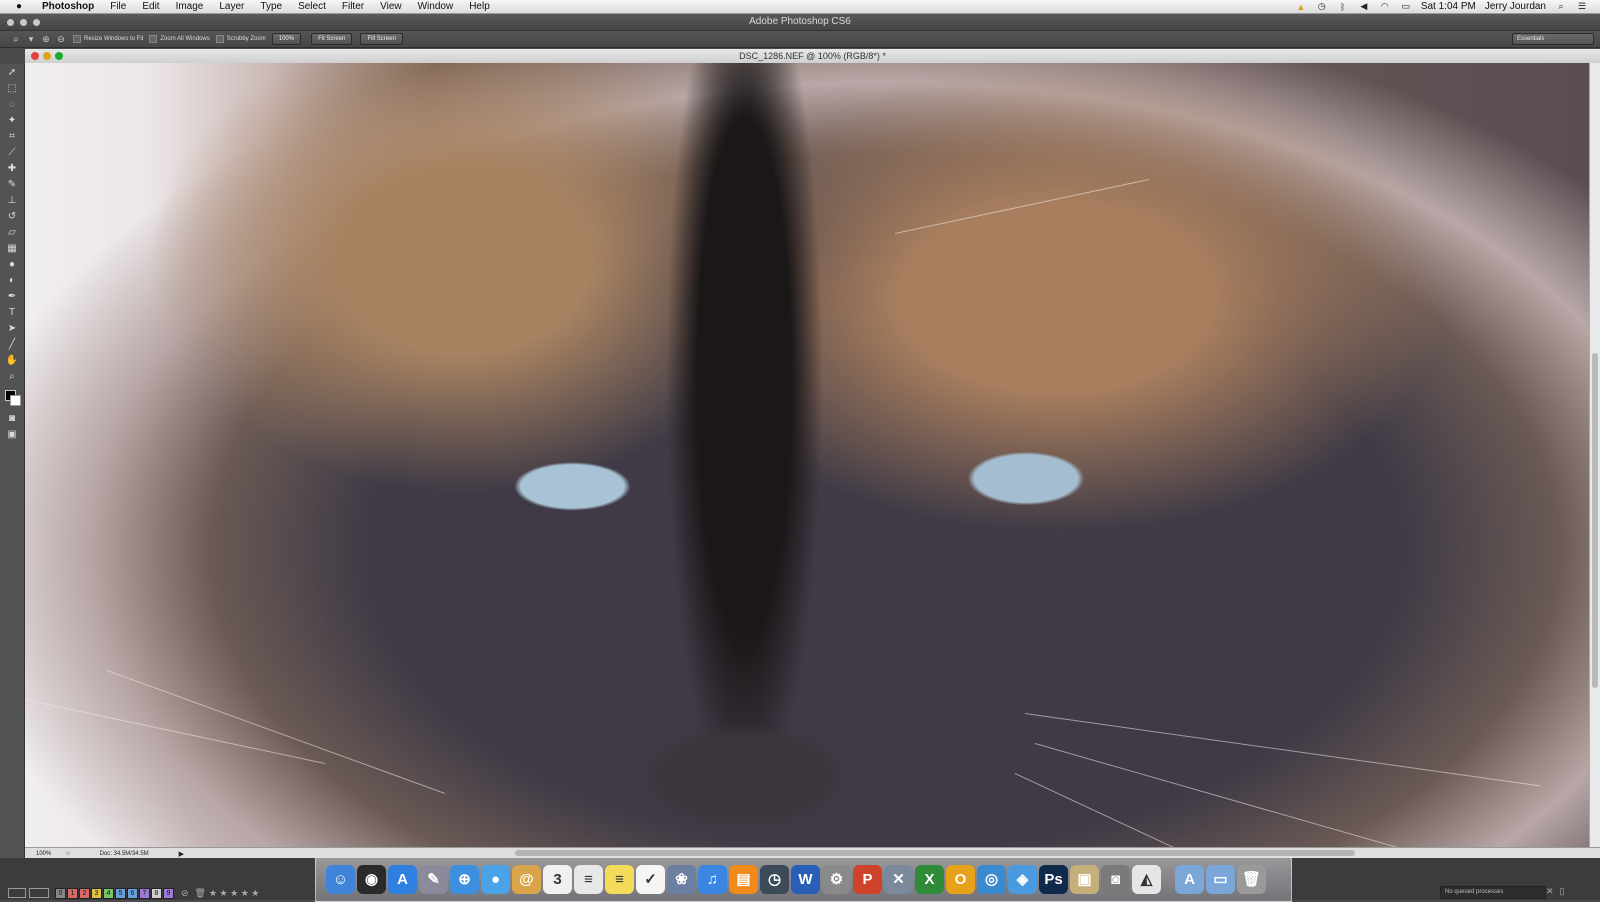 The height and width of the screenshot is (902, 1600). What do you see at coordinates (12, 434) in the screenshot?
I see `screen-mode-icon: ▣` at bounding box center [12, 434].